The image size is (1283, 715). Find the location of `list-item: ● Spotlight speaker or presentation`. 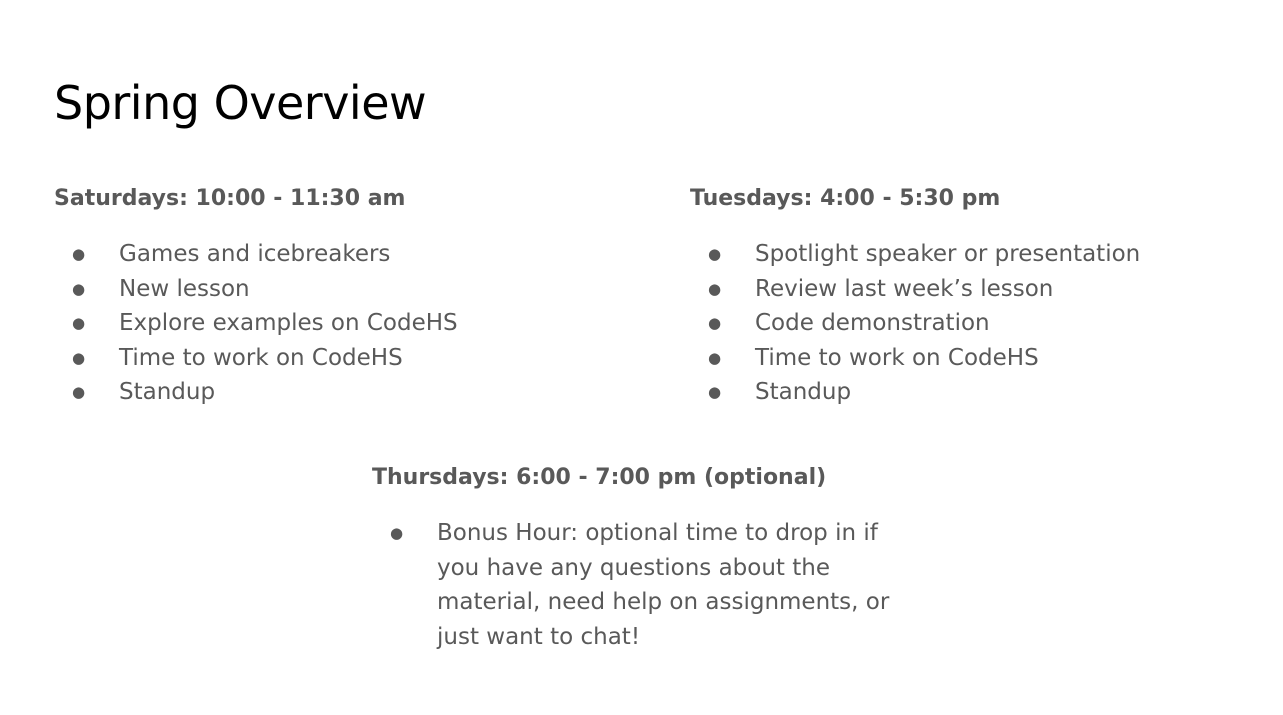

list-item: ● Spotlight speaker or presentation is located at coordinates (980, 254).